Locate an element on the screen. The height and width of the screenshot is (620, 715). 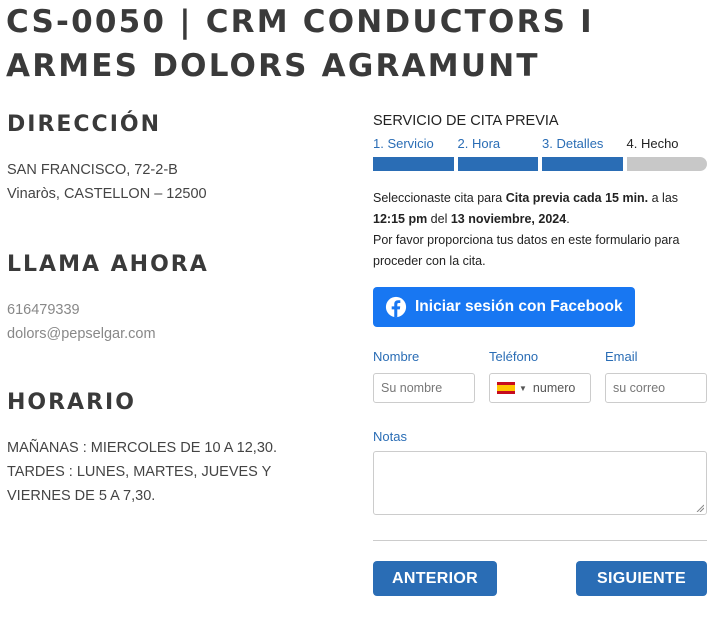
phone-field-group: Teléfono ▼ numero is located at coordinates (540, 376).